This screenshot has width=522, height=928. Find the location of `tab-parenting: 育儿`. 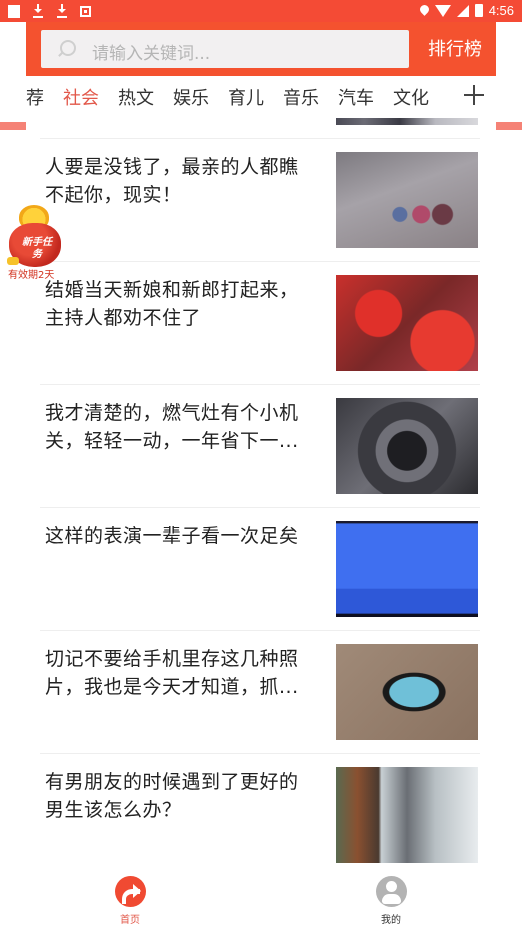

tab-parenting: 育儿 is located at coordinates (246, 97).